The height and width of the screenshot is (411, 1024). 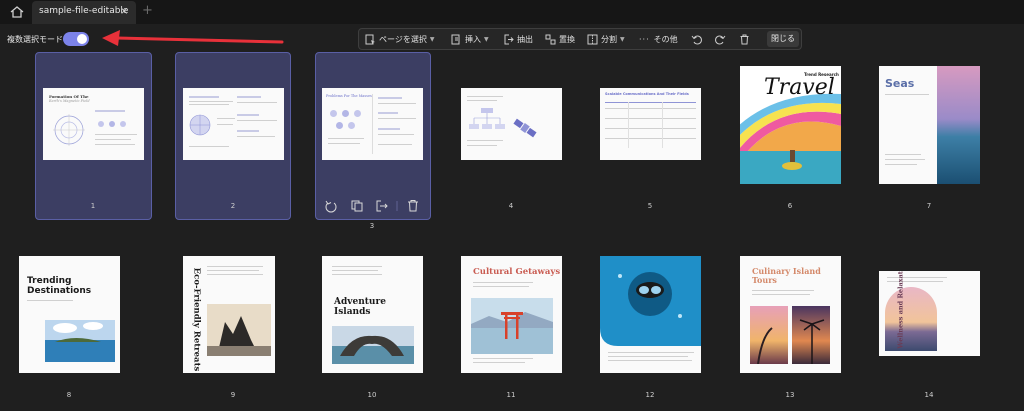 What do you see at coordinates (35, 39) in the screenshot?
I see `multi-select-label: 複数選択モード` at bounding box center [35, 39].